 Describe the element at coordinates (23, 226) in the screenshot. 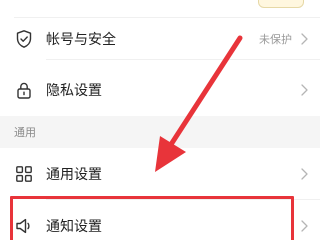

I see `speaker-icon` at that location.